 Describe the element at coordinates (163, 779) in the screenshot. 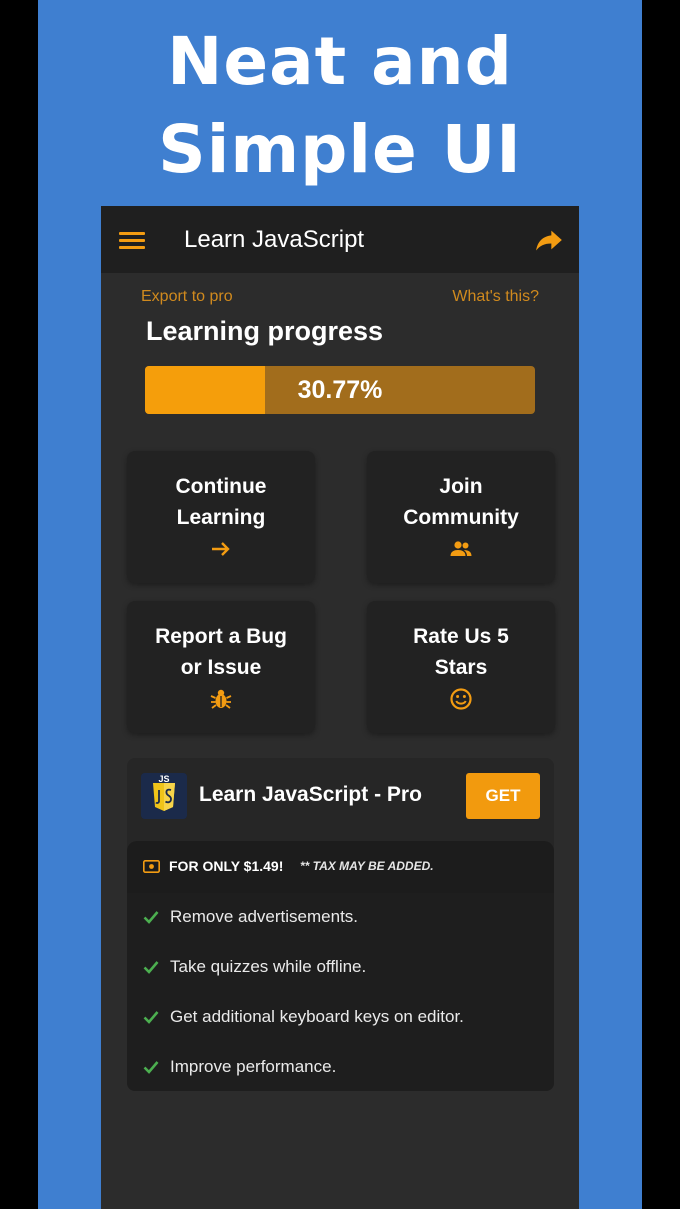

I see `logo-text: JS` at that location.